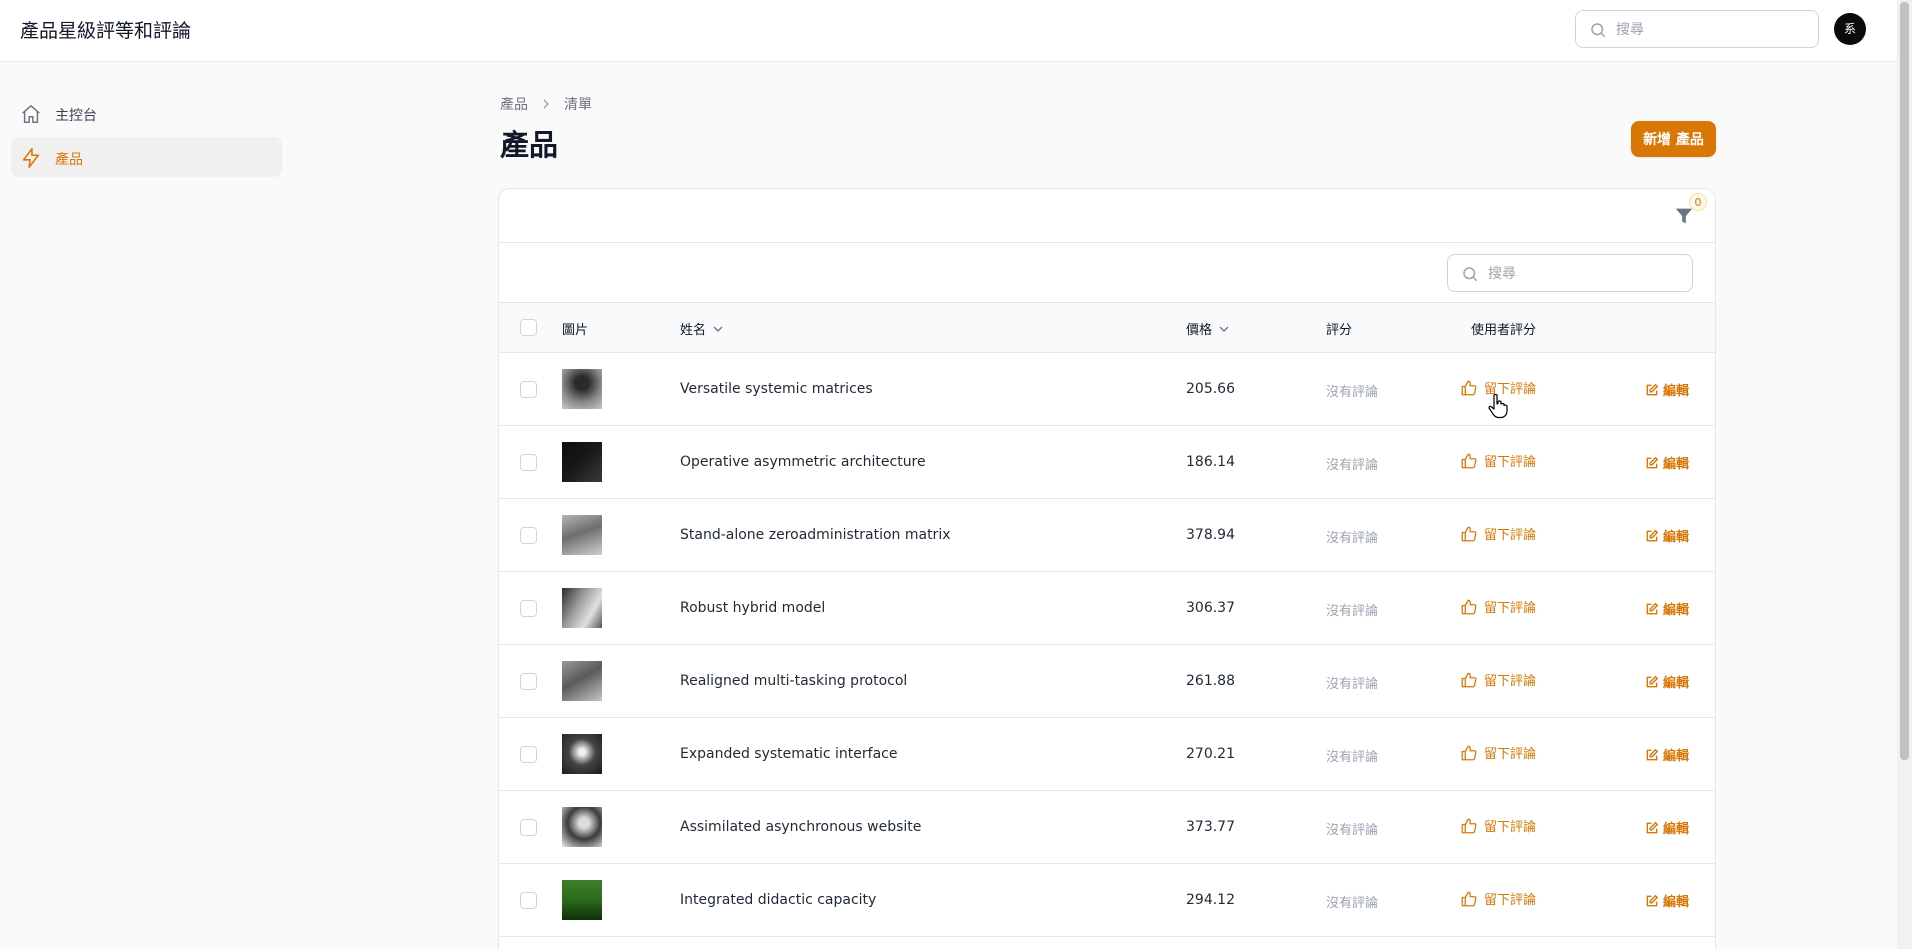  Describe the element at coordinates (789, 754) in the screenshot. I see `product-name: Expanded systematic interface` at that location.